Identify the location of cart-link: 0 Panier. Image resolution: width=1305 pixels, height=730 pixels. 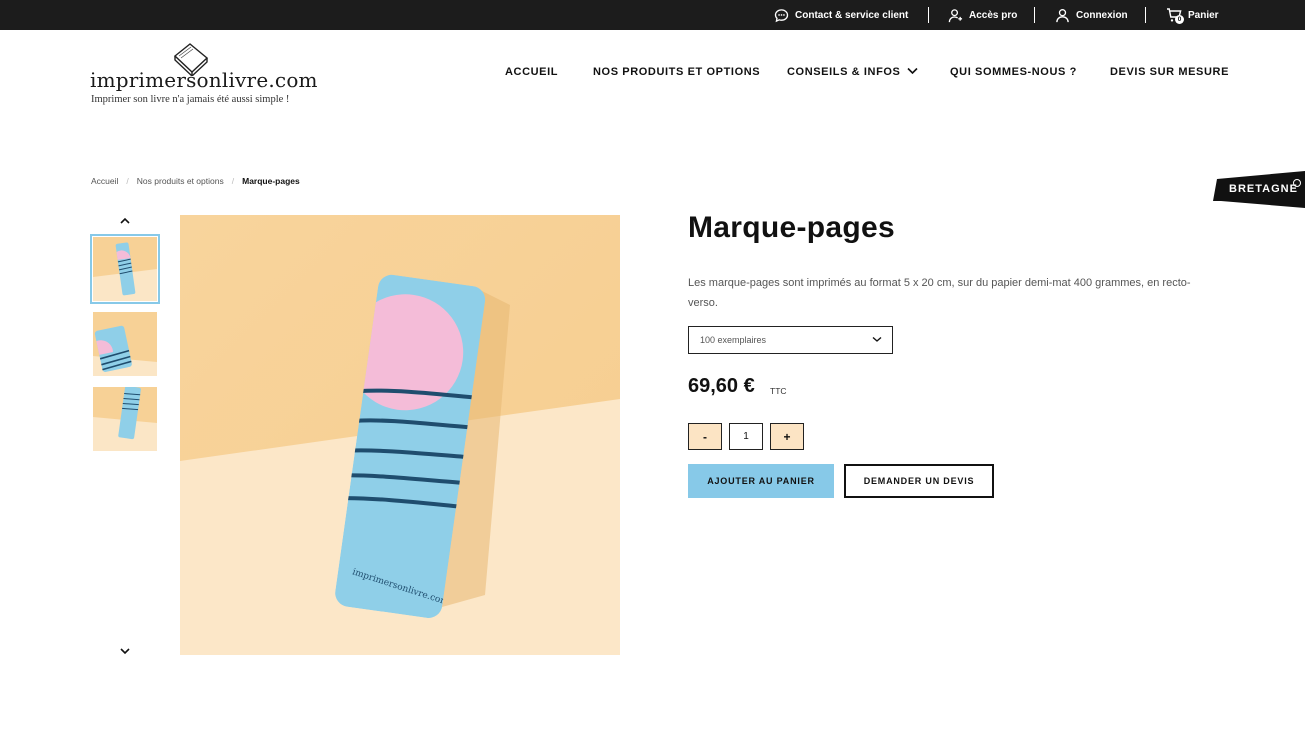
(1192, 15).